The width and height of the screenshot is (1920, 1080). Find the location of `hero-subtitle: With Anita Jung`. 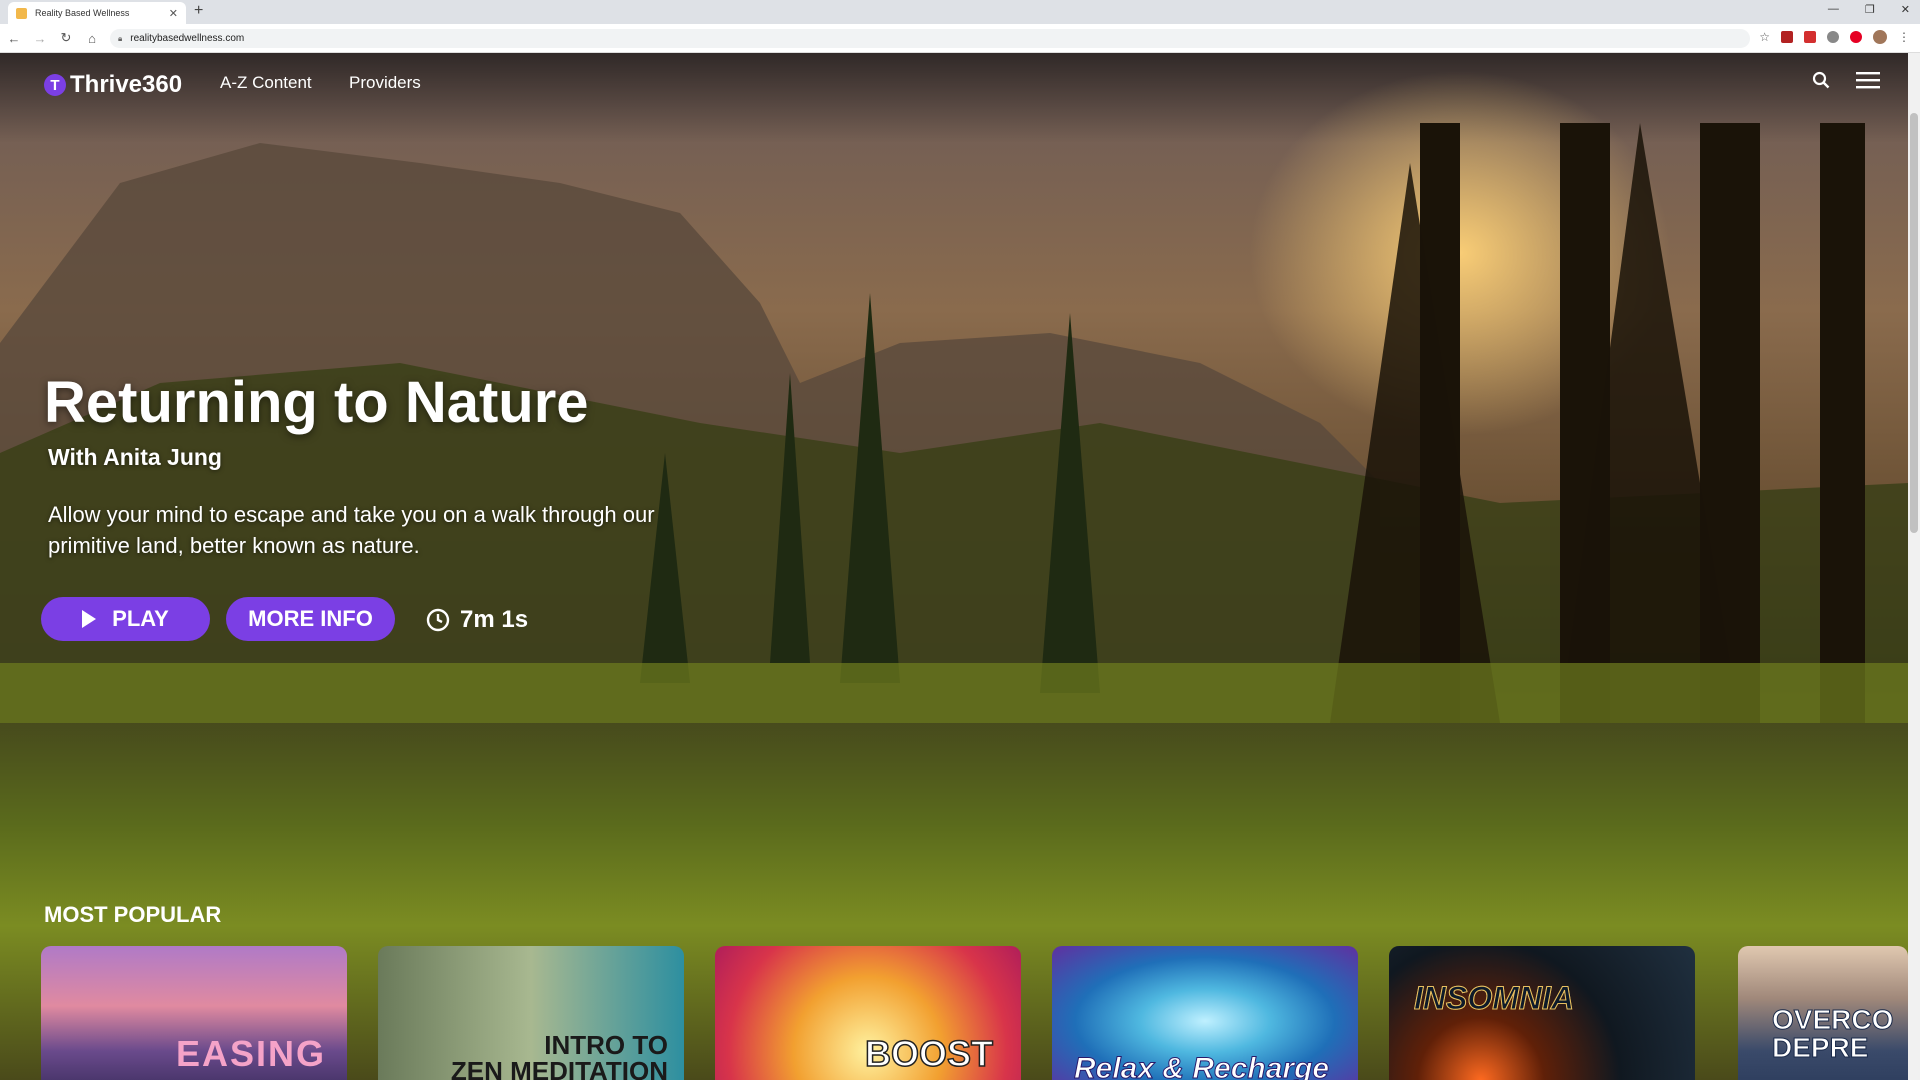

hero-subtitle: With Anita Jung is located at coordinates (135, 457).